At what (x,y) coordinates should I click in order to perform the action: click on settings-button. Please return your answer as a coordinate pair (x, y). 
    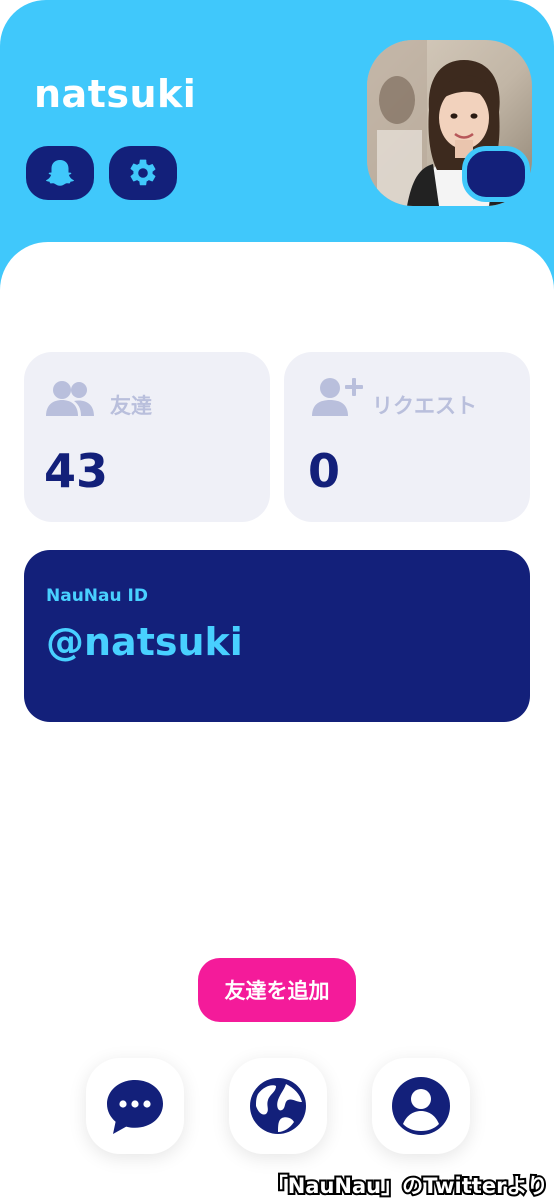
    Looking at the image, I should click on (143, 173).